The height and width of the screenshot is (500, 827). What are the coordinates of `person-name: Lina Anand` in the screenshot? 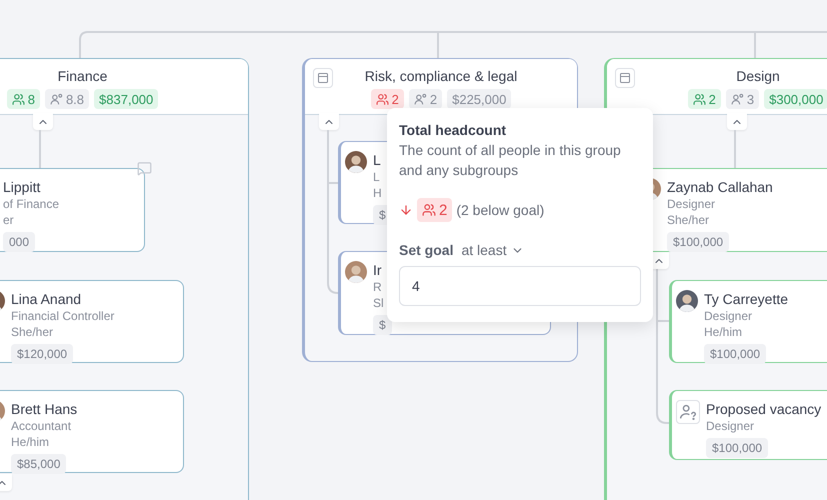 It's located at (46, 299).